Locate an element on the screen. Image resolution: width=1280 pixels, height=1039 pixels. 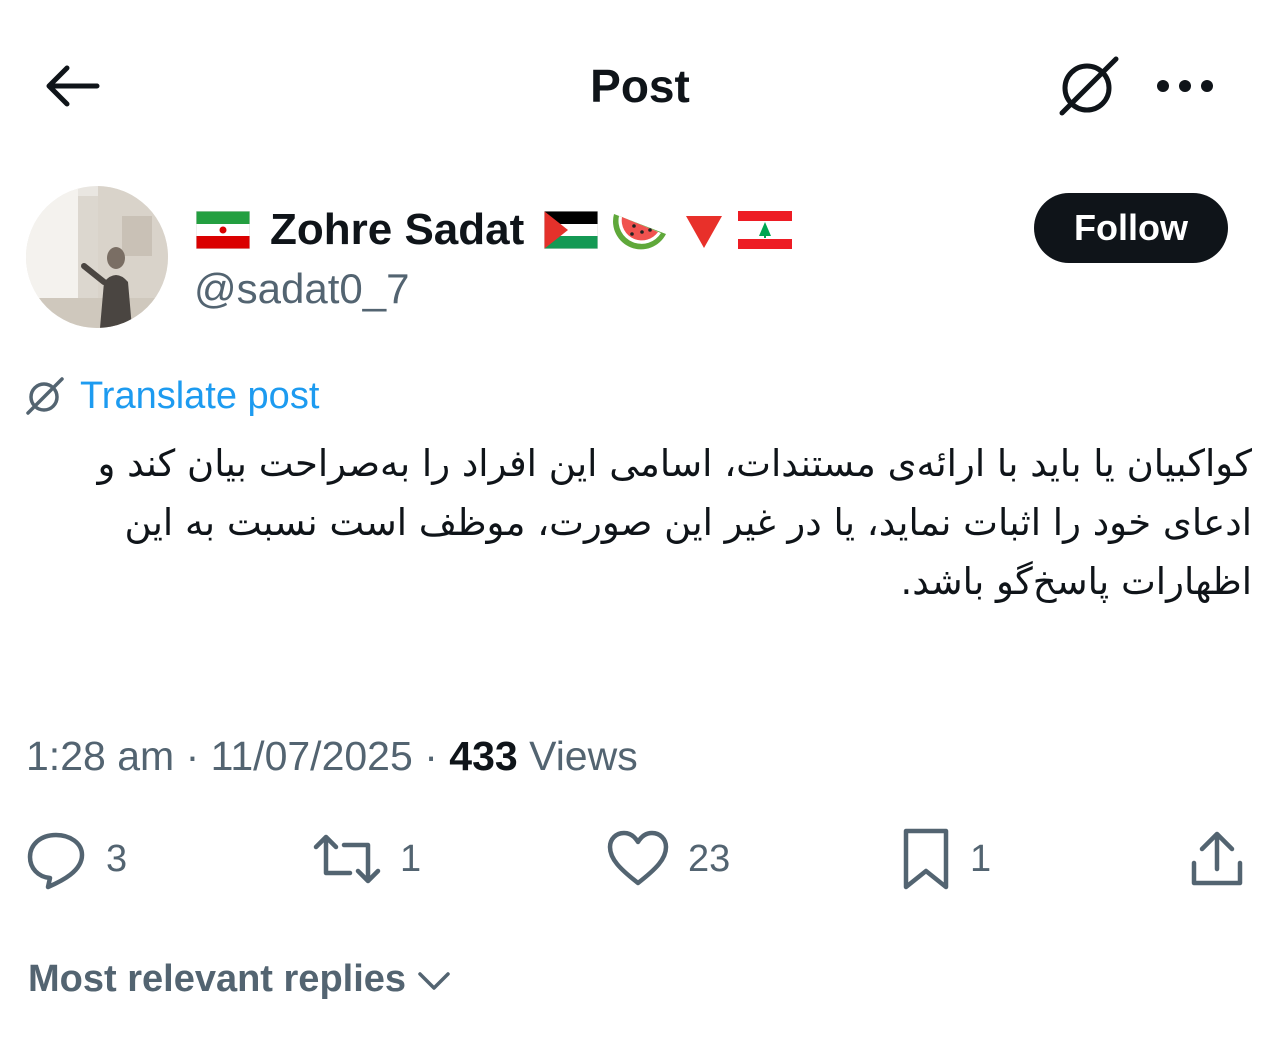
iran-flag-icon is located at coordinates (223, 230).